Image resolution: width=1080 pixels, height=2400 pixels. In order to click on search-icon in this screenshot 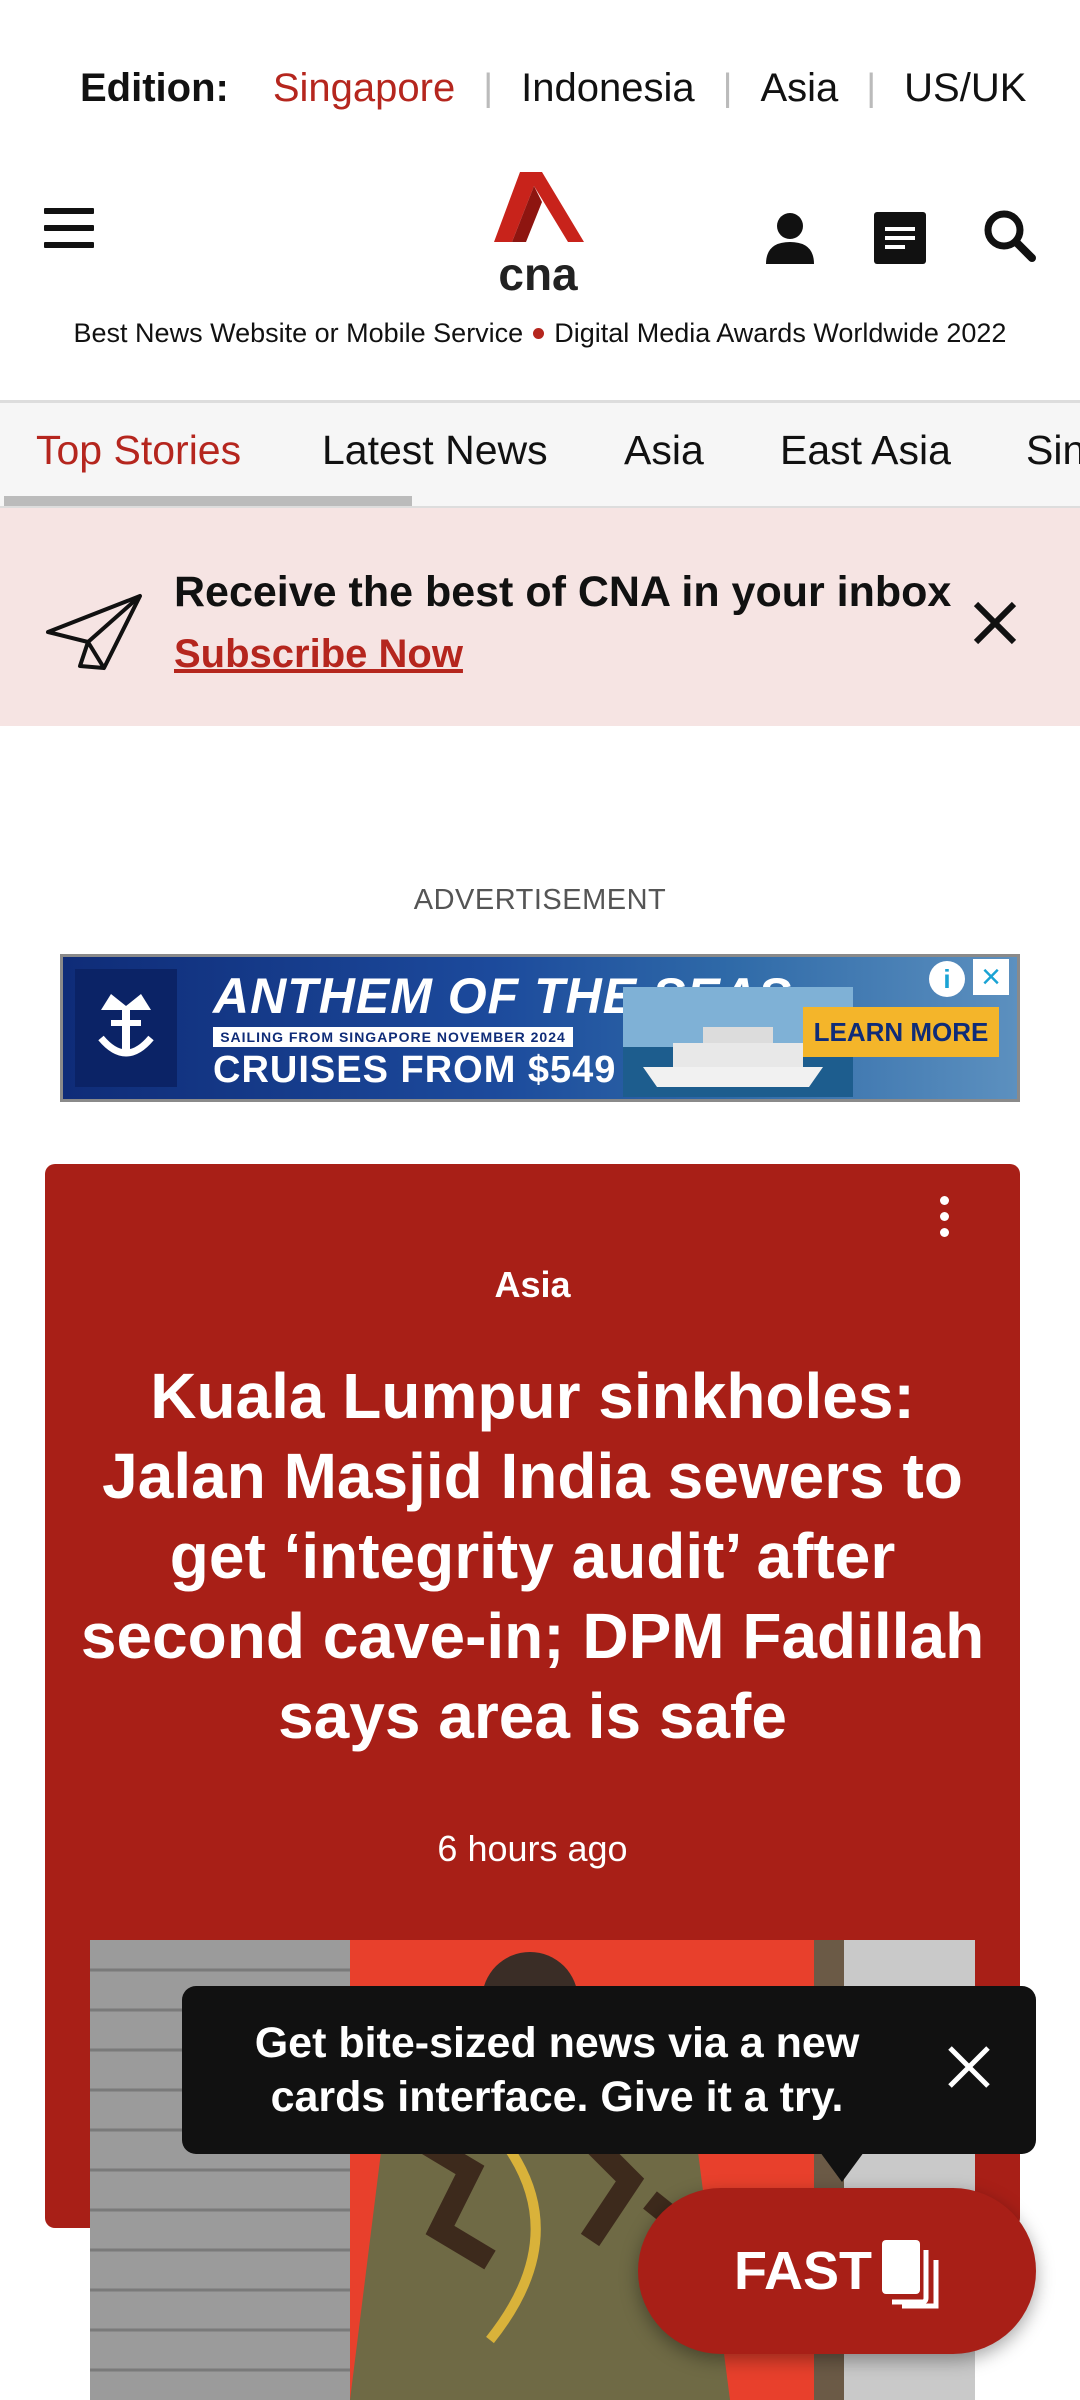, I will do `click(1010, 236)`.